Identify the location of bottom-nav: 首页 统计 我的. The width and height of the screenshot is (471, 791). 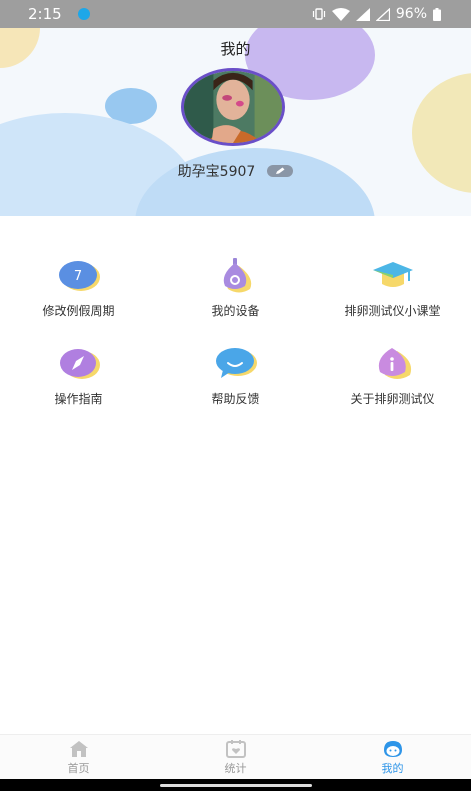
(235, 757).